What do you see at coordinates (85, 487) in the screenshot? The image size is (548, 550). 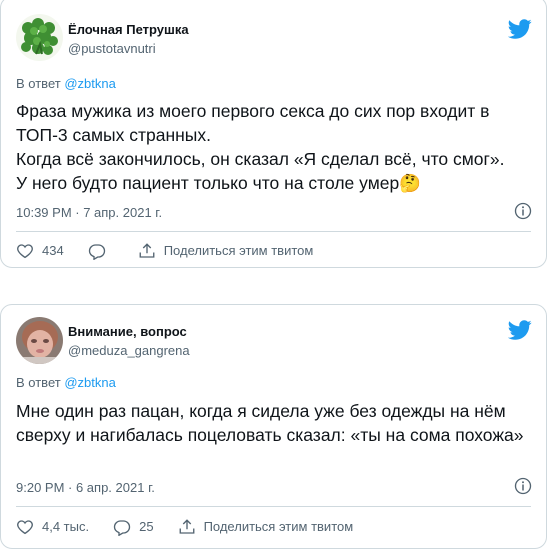 I see `tweet-timestamp: 9:20 PM · 6 апр. 2021 г.` at bounding box center [85, 487].